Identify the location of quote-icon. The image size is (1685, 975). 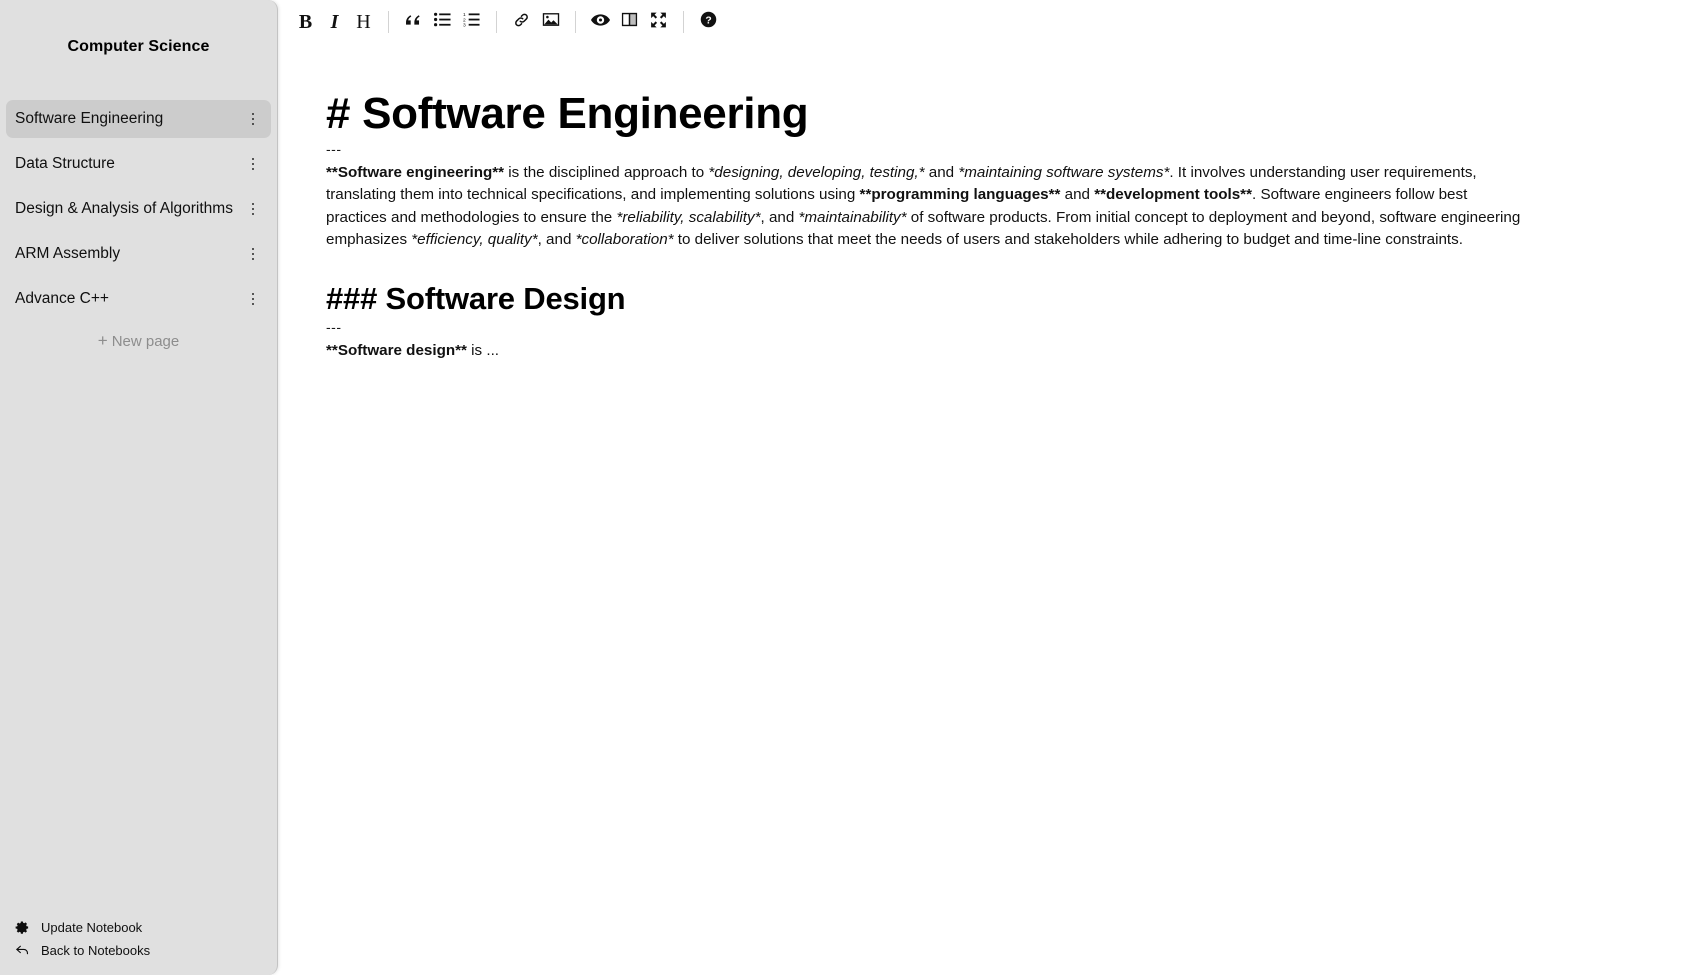
(413, 22).